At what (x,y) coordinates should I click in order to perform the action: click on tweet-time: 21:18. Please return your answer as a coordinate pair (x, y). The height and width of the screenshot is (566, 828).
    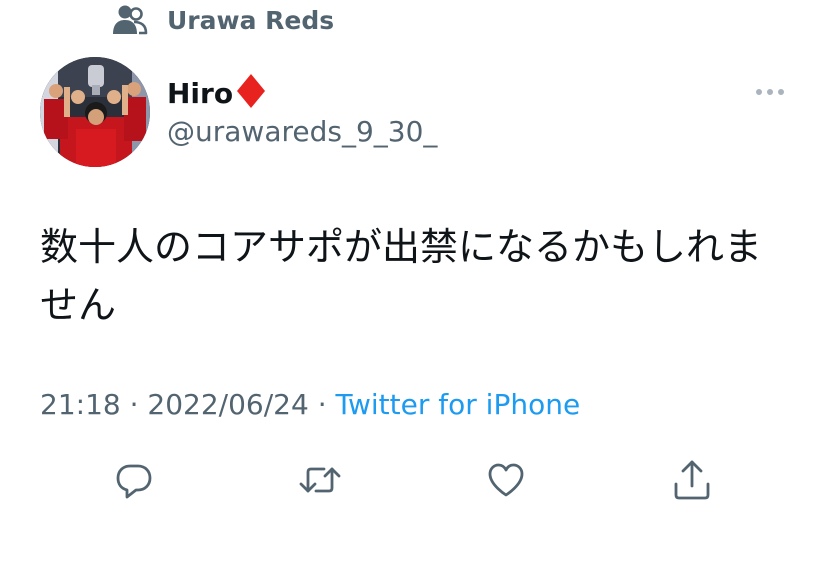
    Looking at the image, I should click on (80, 404).